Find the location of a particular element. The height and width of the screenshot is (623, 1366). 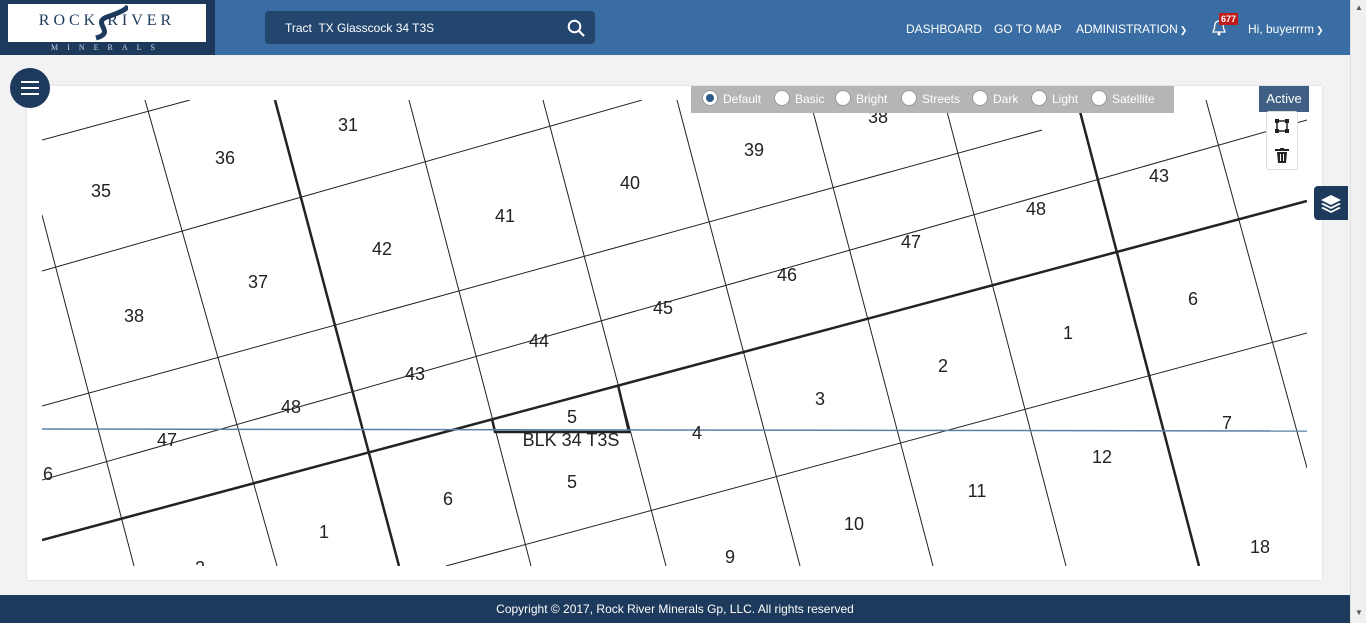

nav-administration-label: ADMINISTRATION is located at coordinates (1127, 29).